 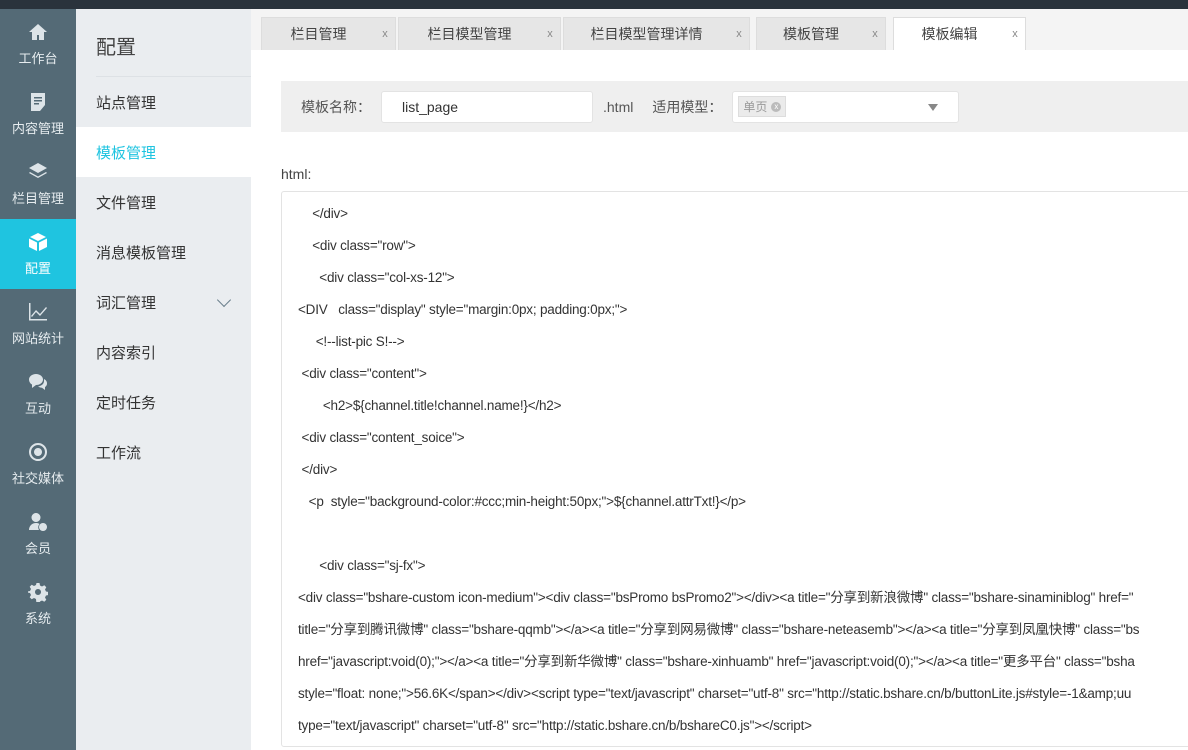 I want to click on main-nav: 工作台内容管理栏目管理配置网站统计互动社交媒体会员系统, so click(x=38, y=379).